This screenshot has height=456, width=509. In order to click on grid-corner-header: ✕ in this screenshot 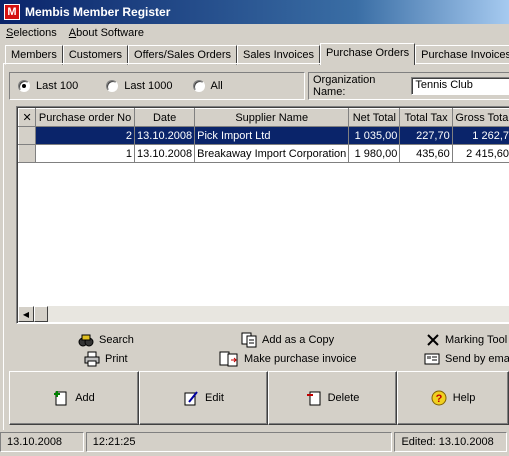, I will do `click(27, 117)`.